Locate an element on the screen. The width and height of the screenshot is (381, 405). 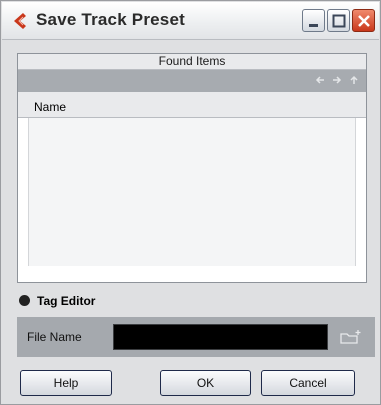
cubase-logo-icon is located at coordinates (20, 21).